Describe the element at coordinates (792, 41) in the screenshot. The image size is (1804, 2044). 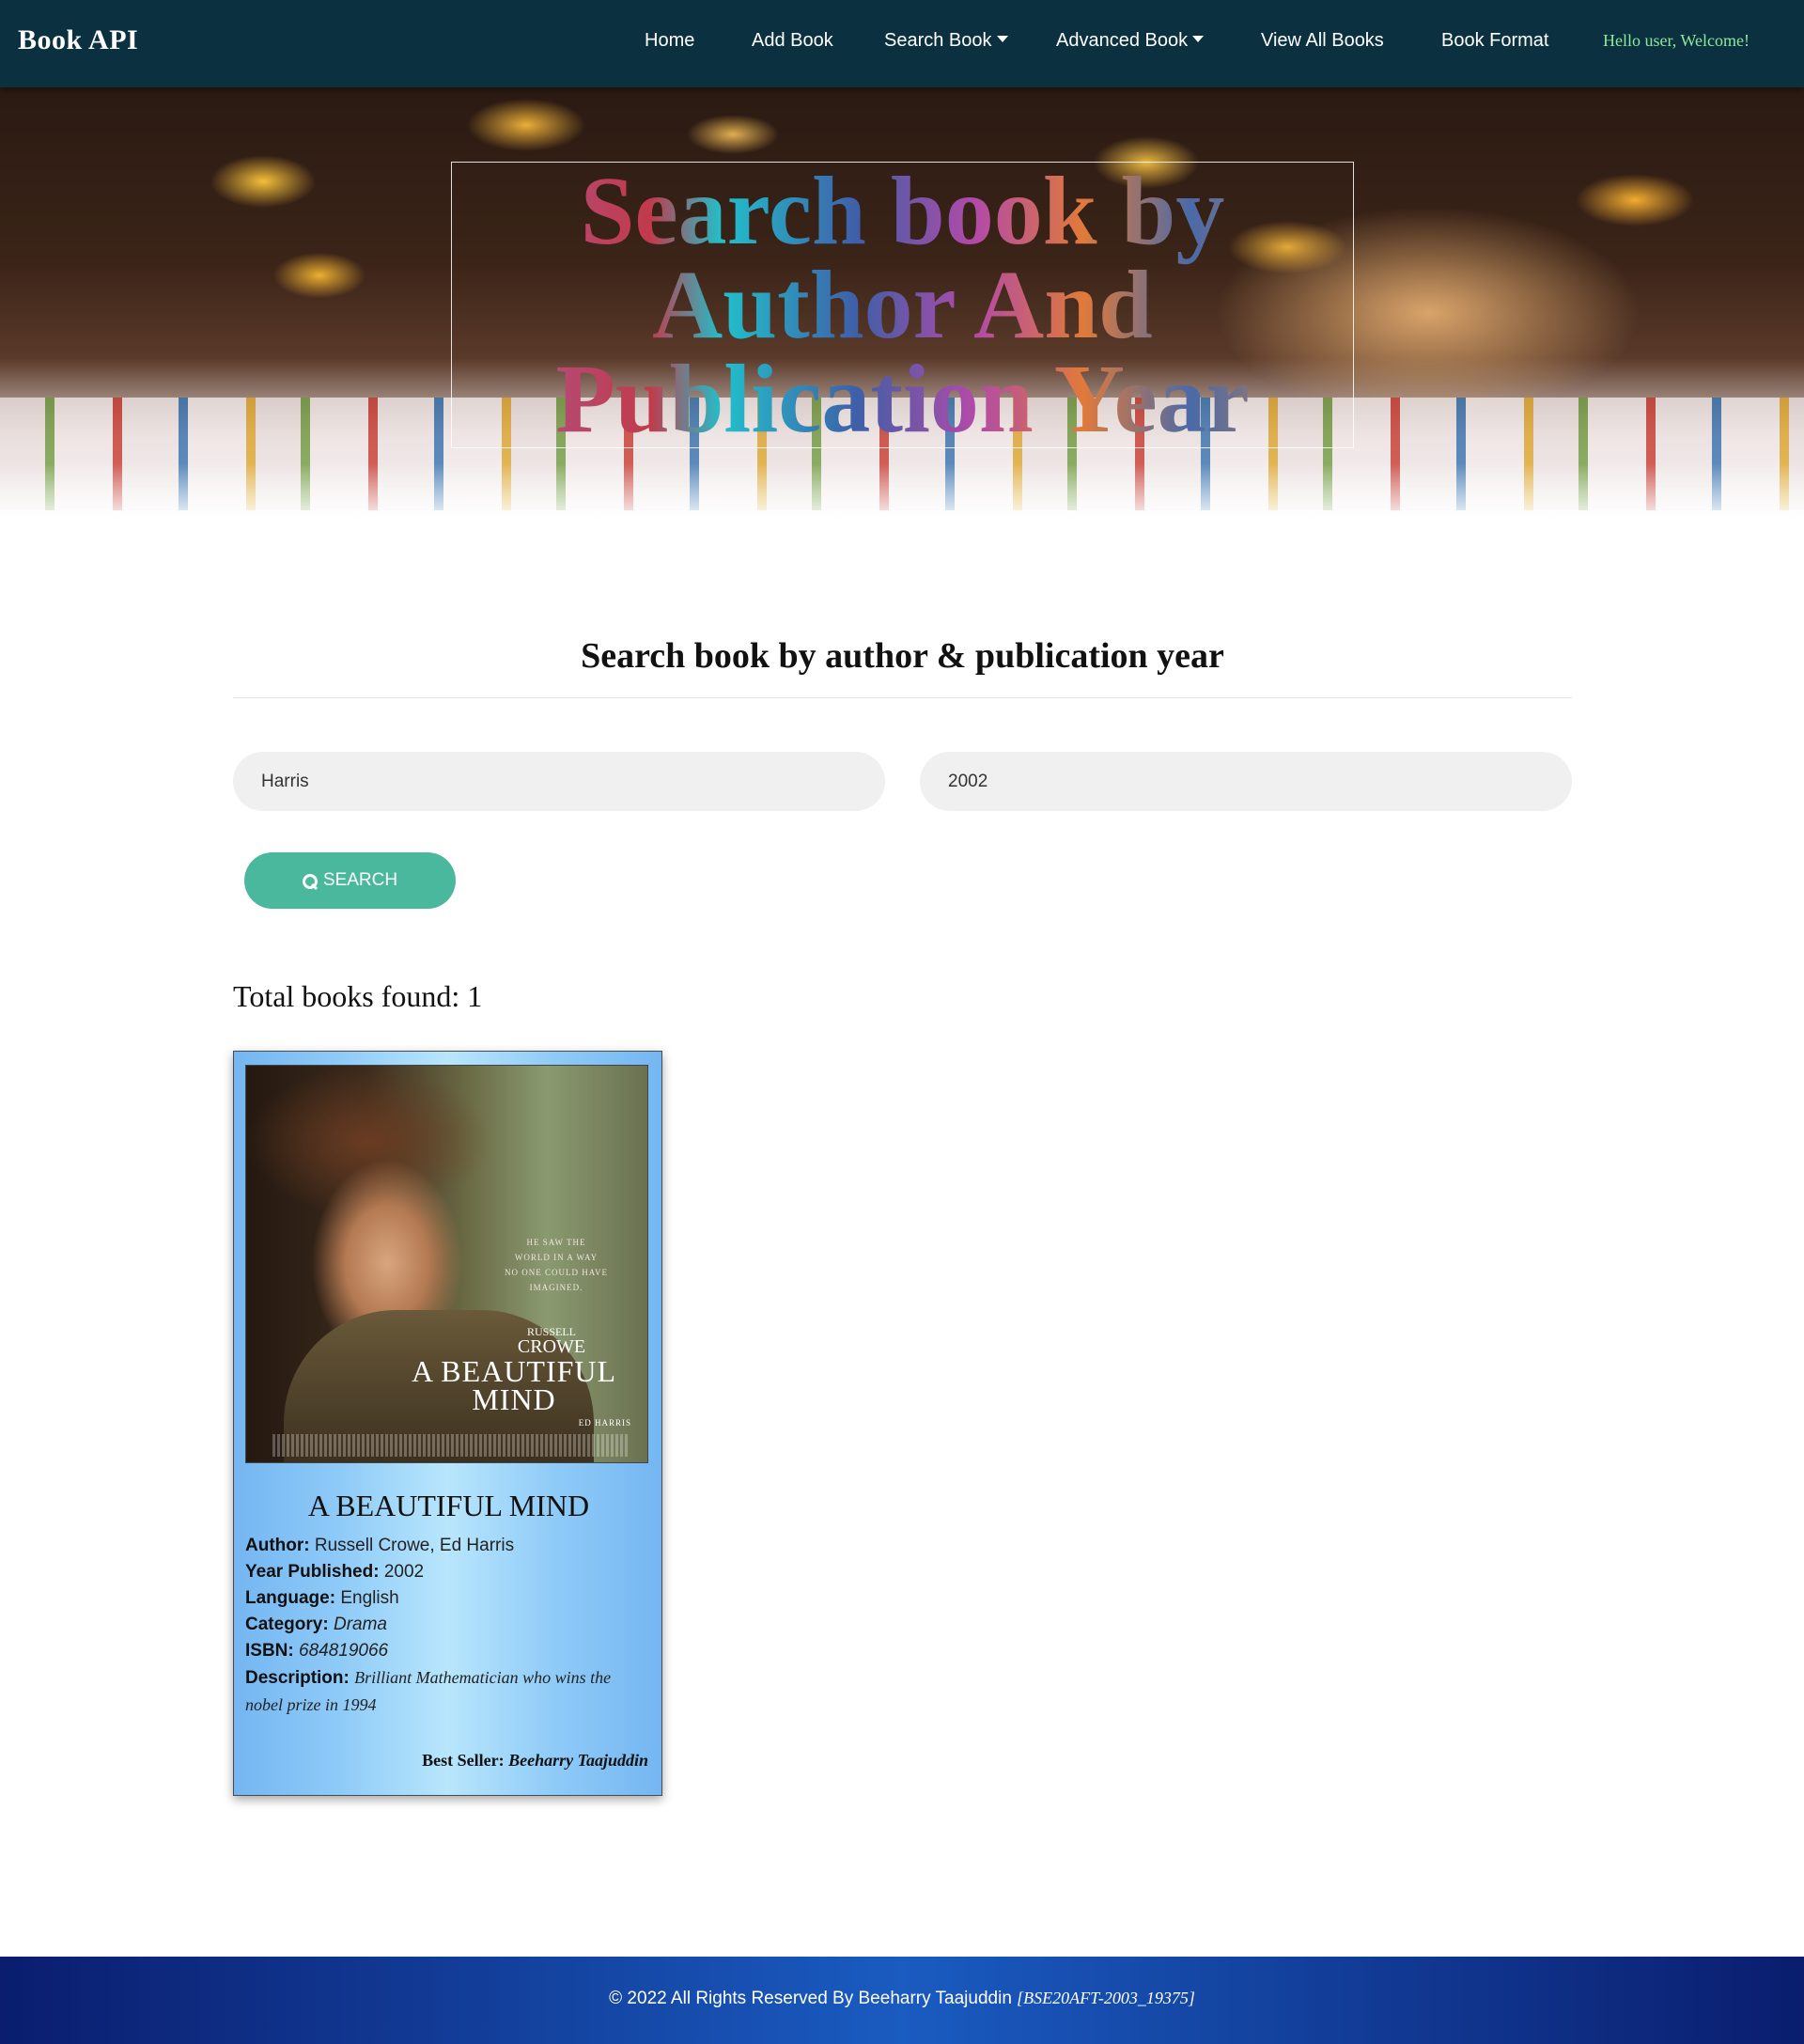
I see `nav-add-book: Add Book` at that location.